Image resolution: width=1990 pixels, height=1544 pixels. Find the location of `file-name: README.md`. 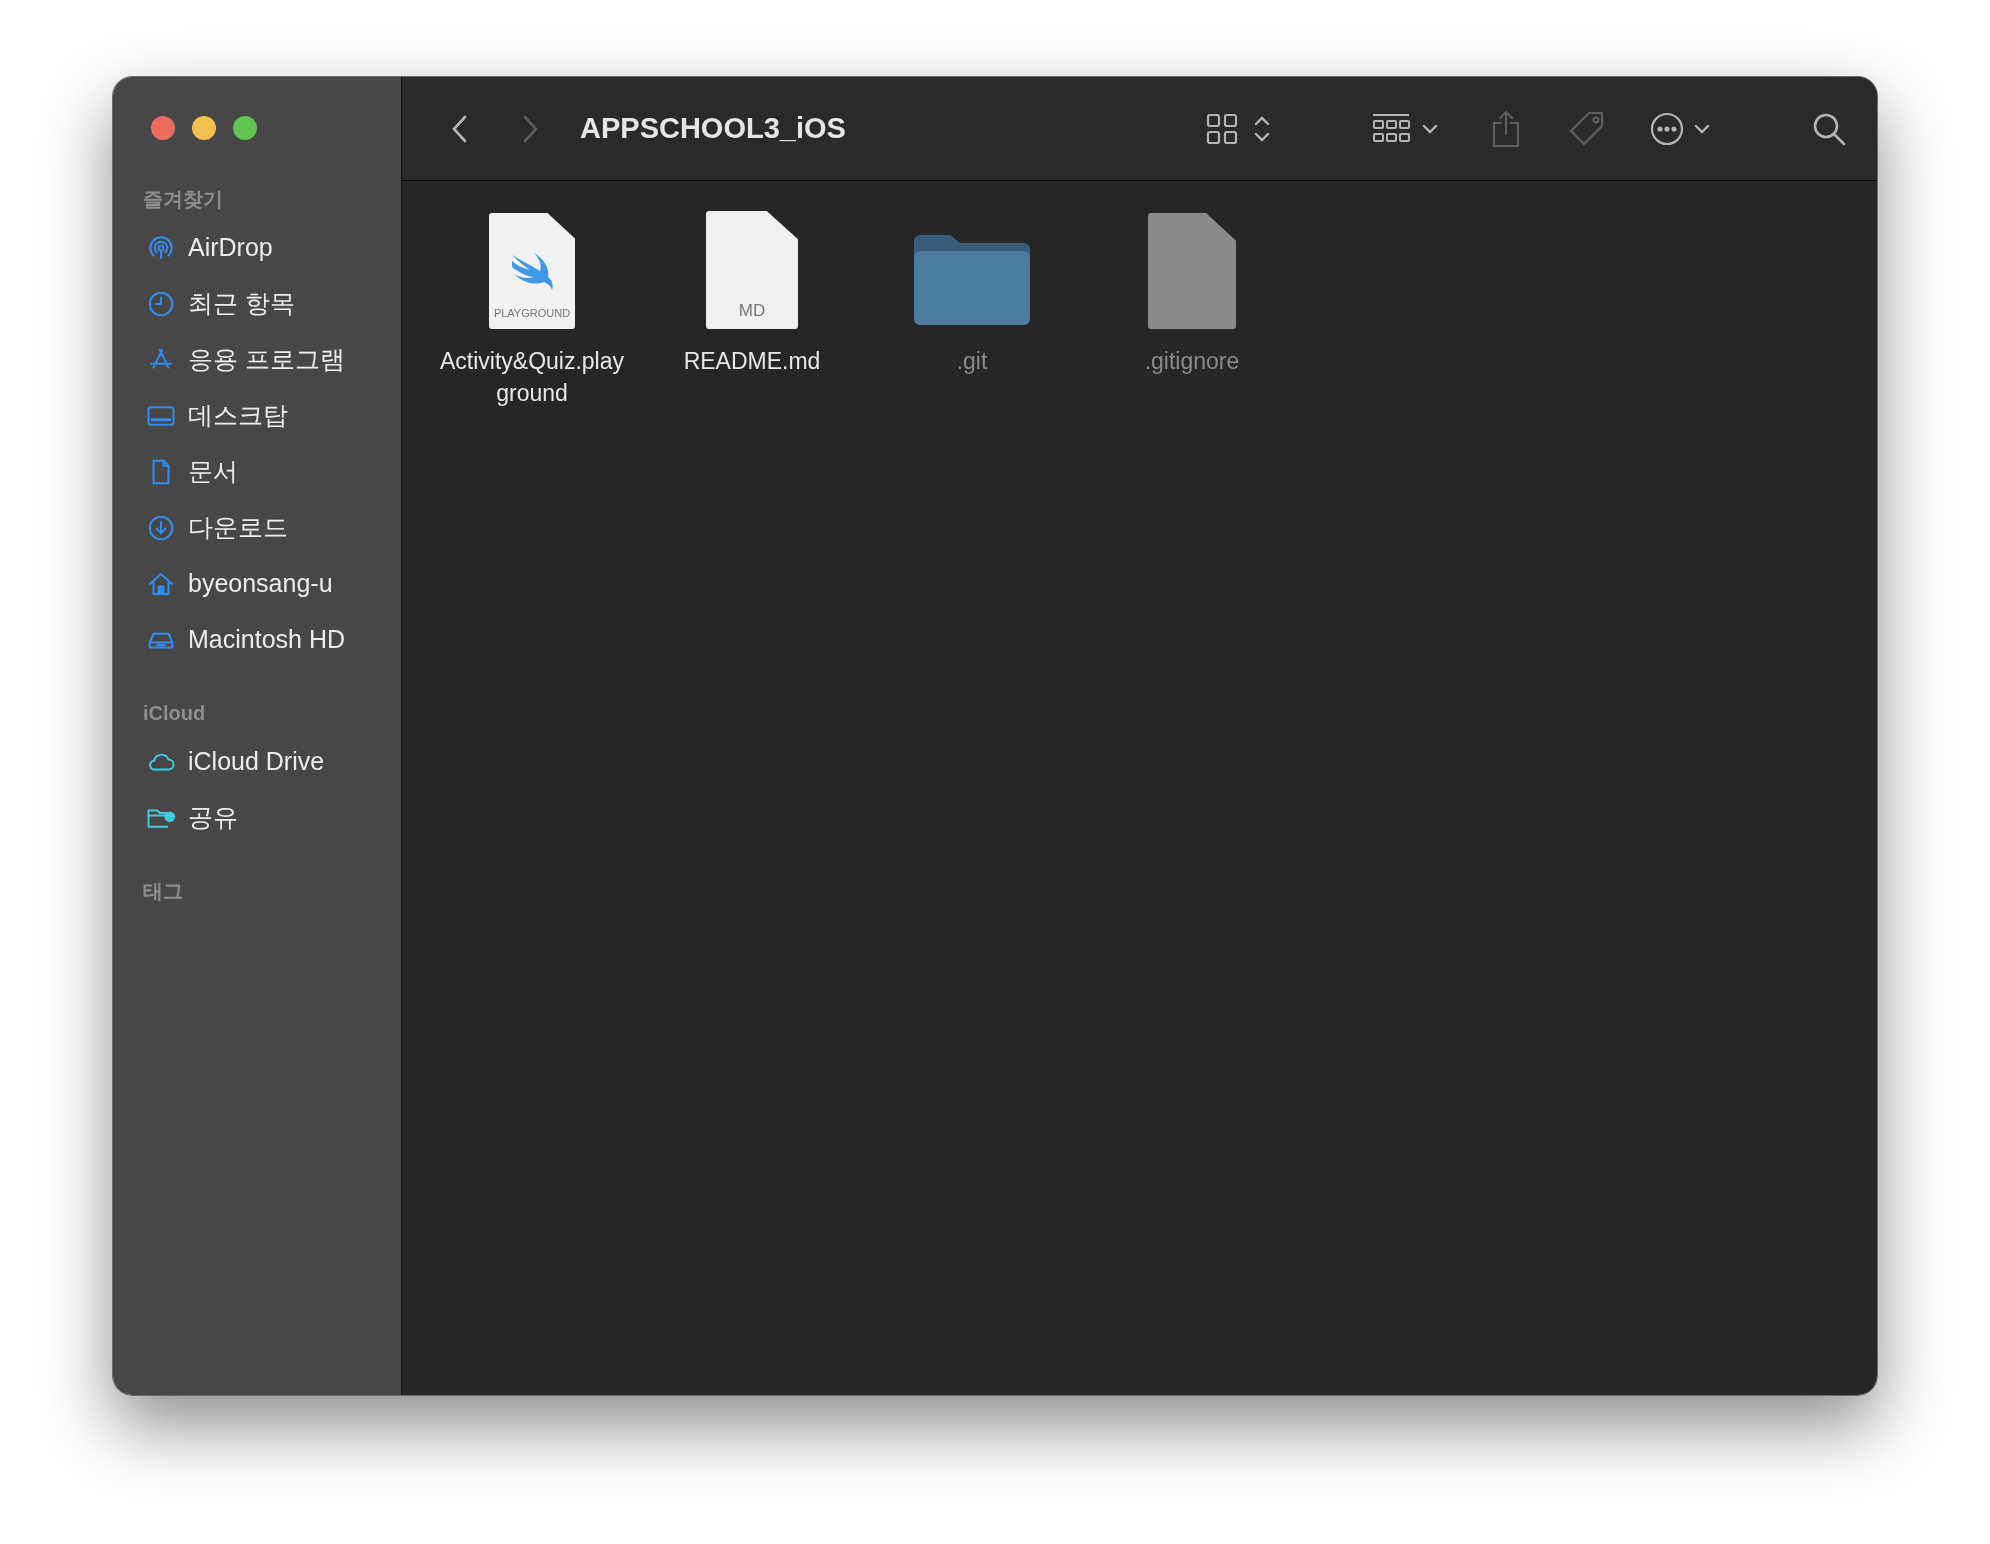

file-name: README.md is located at coordinates (752, 361).